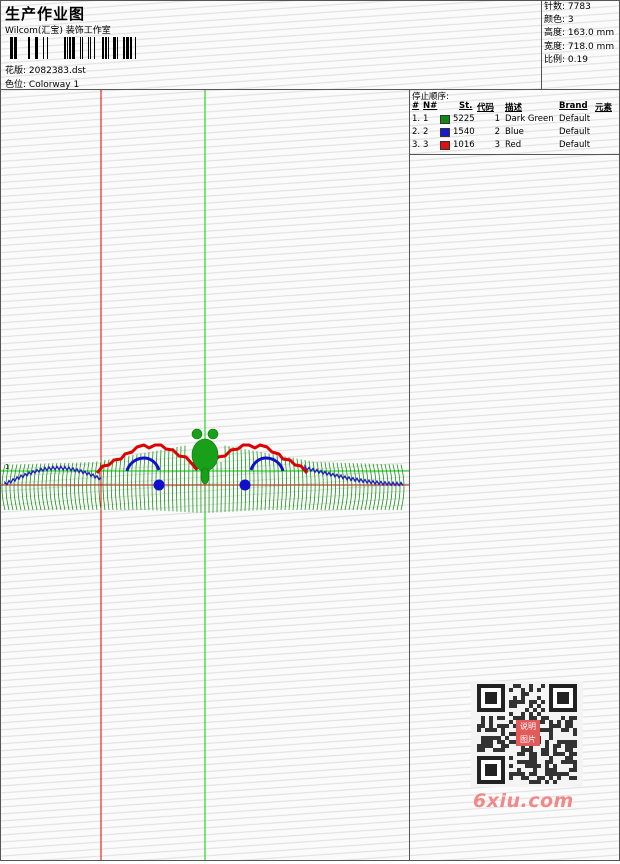  I want to click on colorway-line: 色位: Colorway 1, so click(42, 83).